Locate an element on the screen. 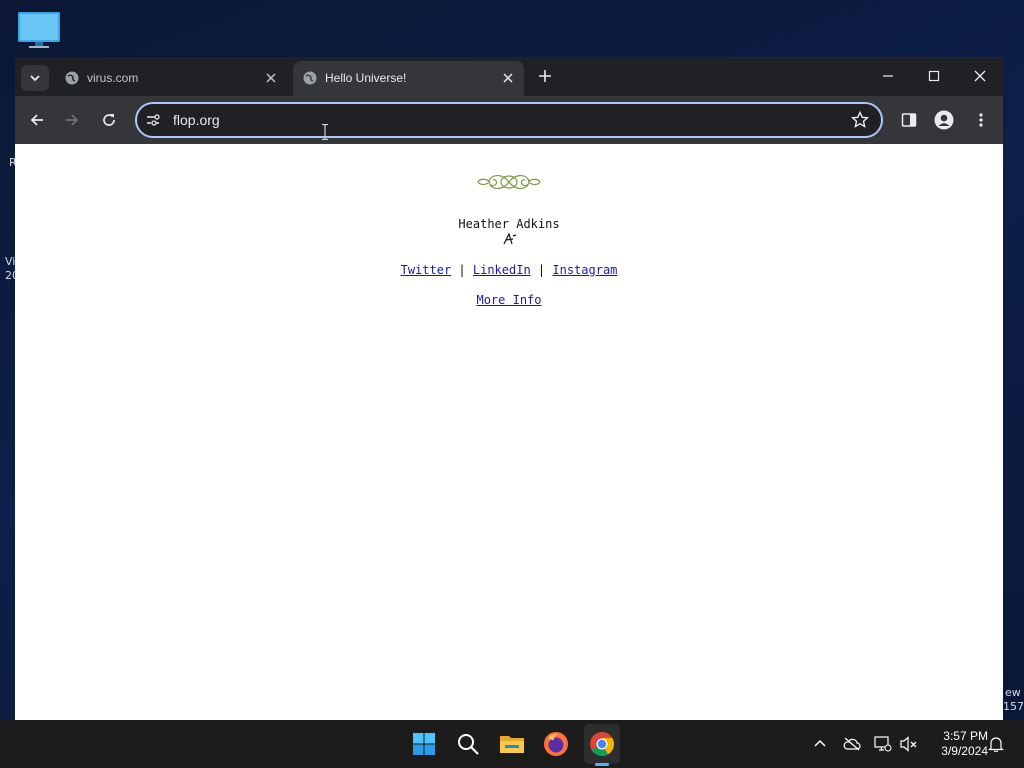 This screenshot has width=1024, height=768. address-bar is located at coordinates (509, 120).